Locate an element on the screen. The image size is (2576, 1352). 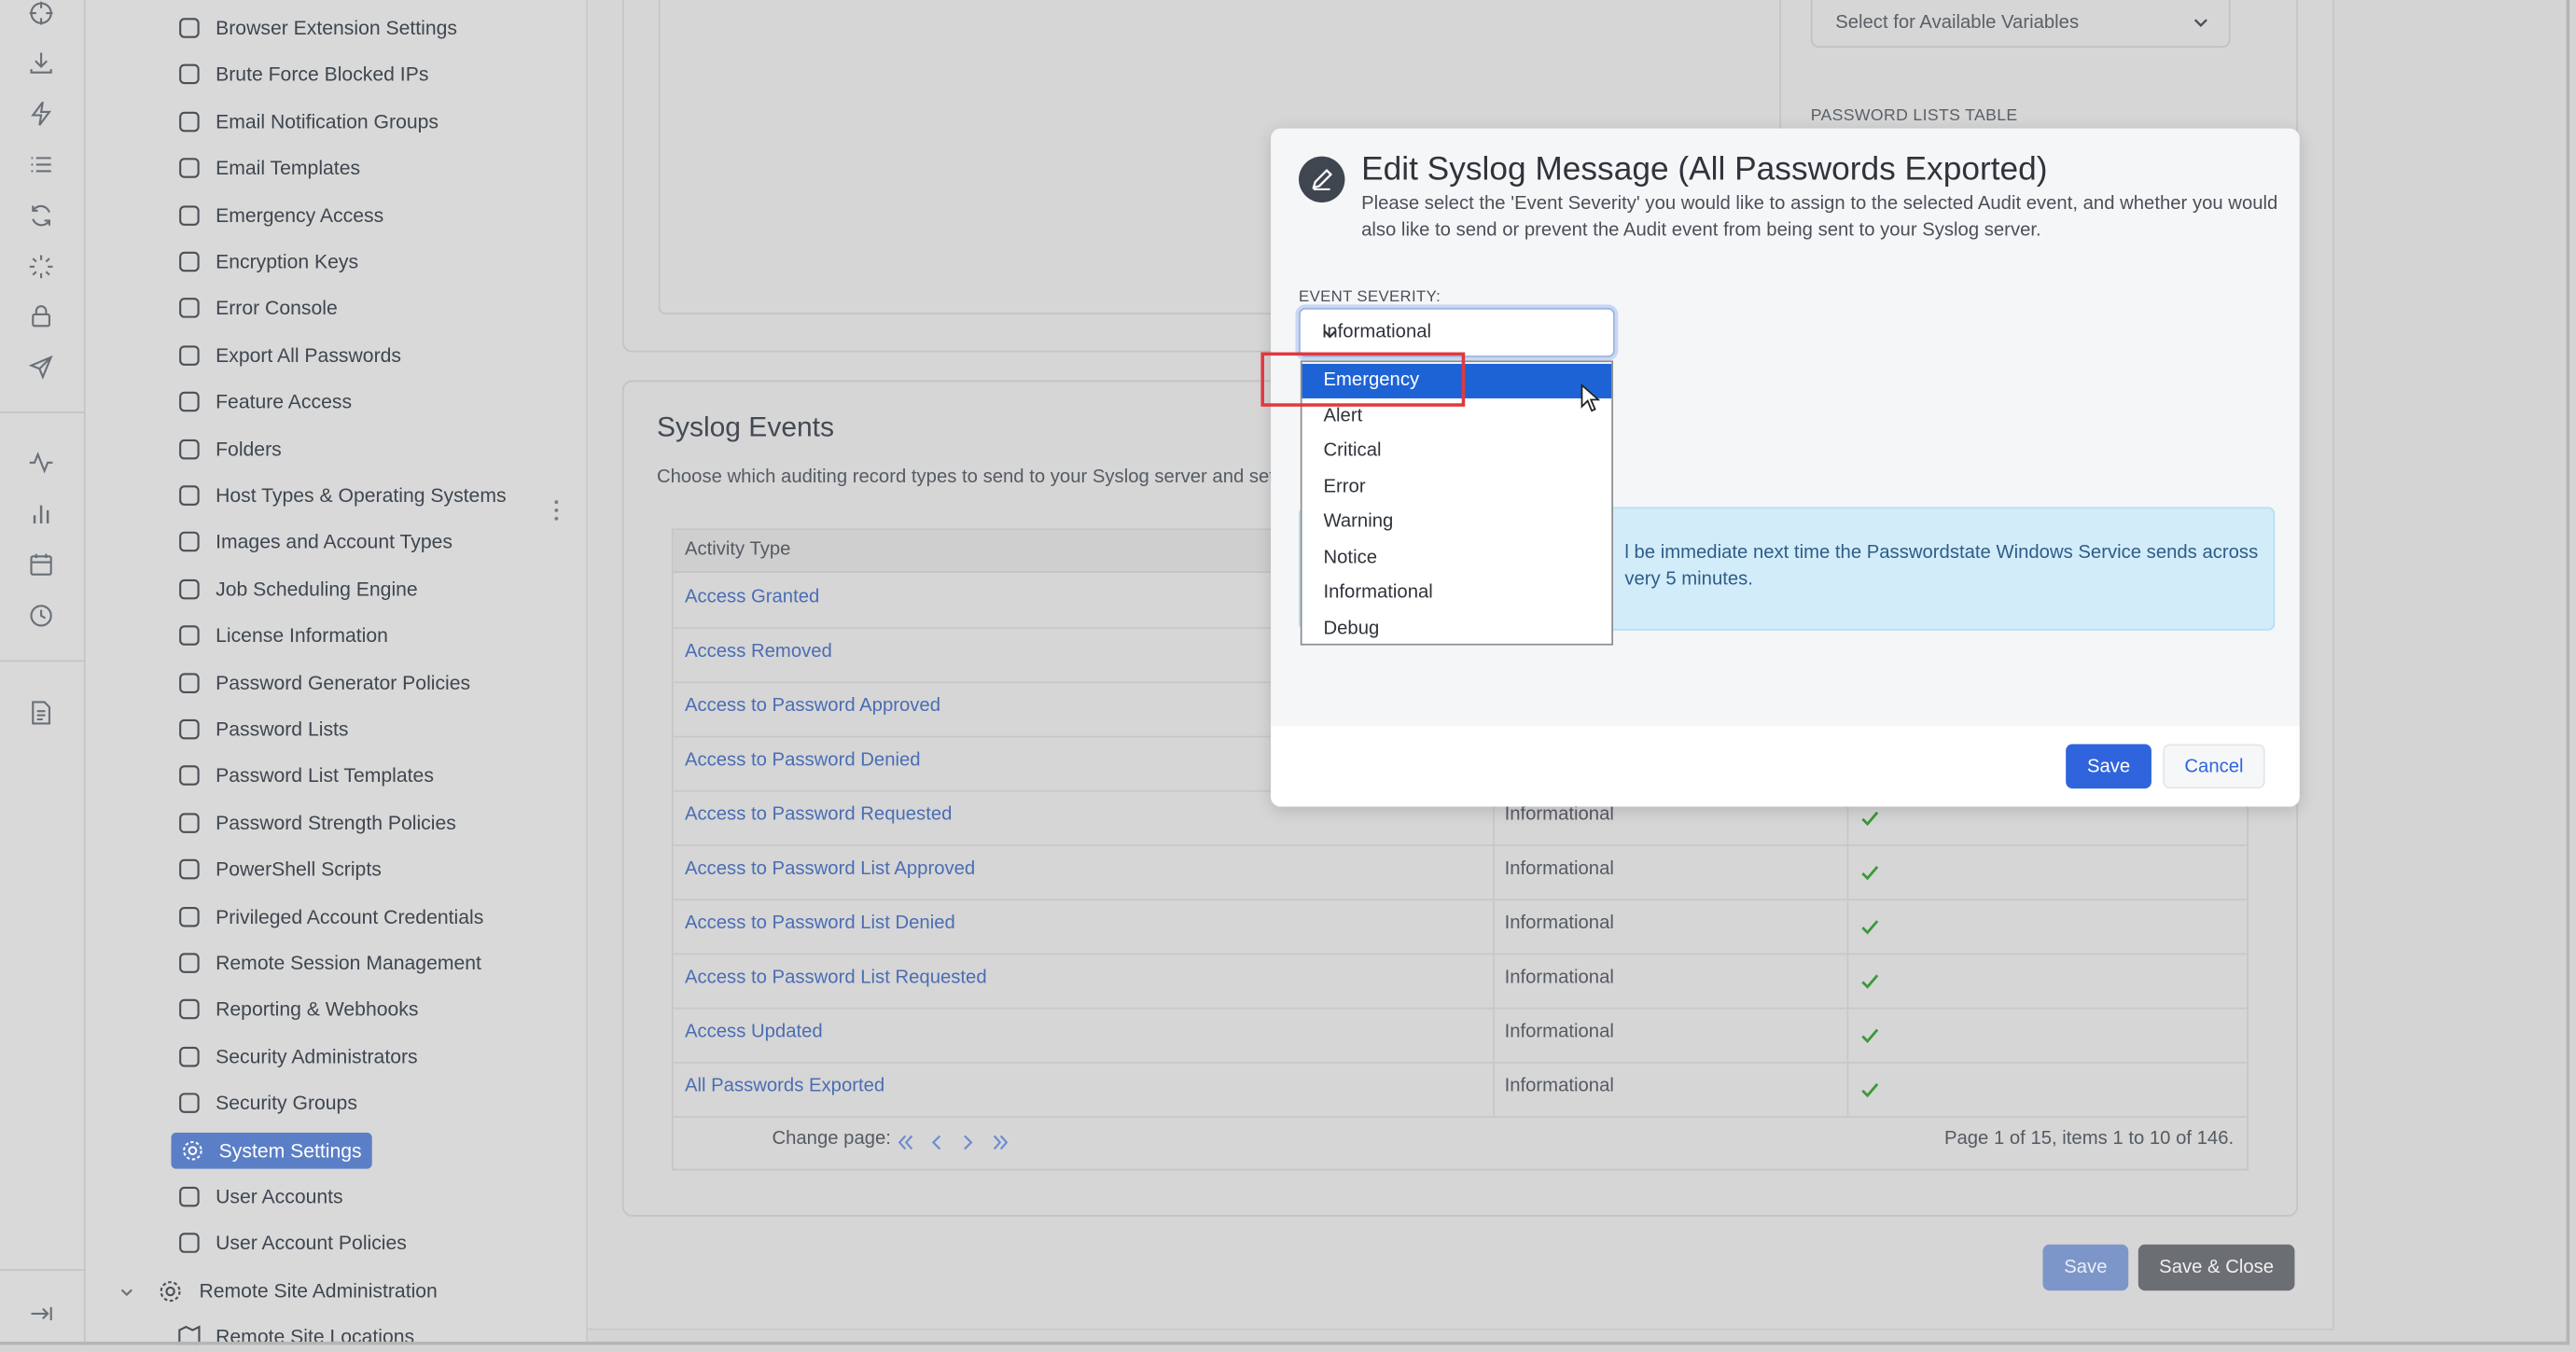
severity-option-informational: Informational is located at coordinates (1457, 594).